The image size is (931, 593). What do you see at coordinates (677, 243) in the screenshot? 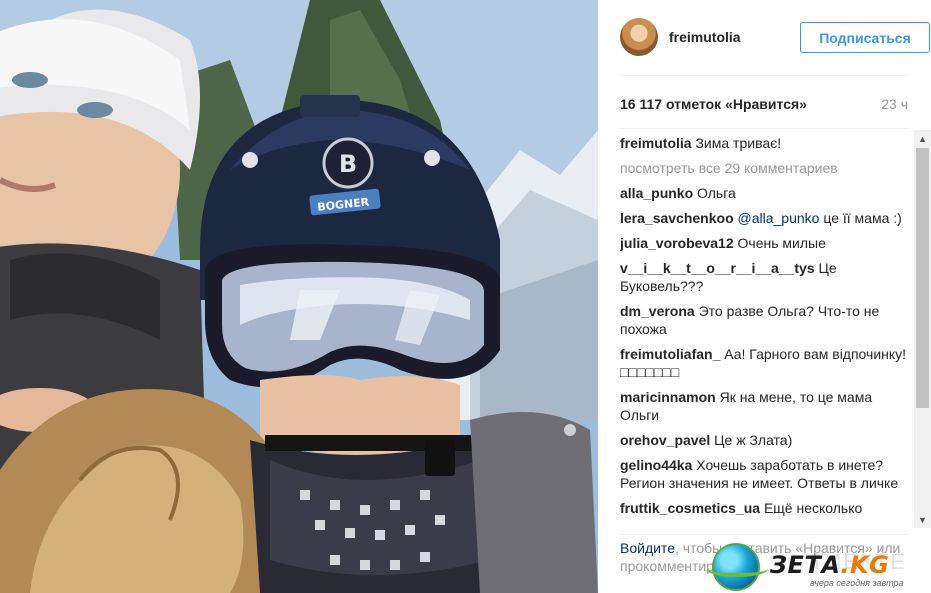
I see `comment-user: julia_vorobeva12` at bounding box center [677, 243].